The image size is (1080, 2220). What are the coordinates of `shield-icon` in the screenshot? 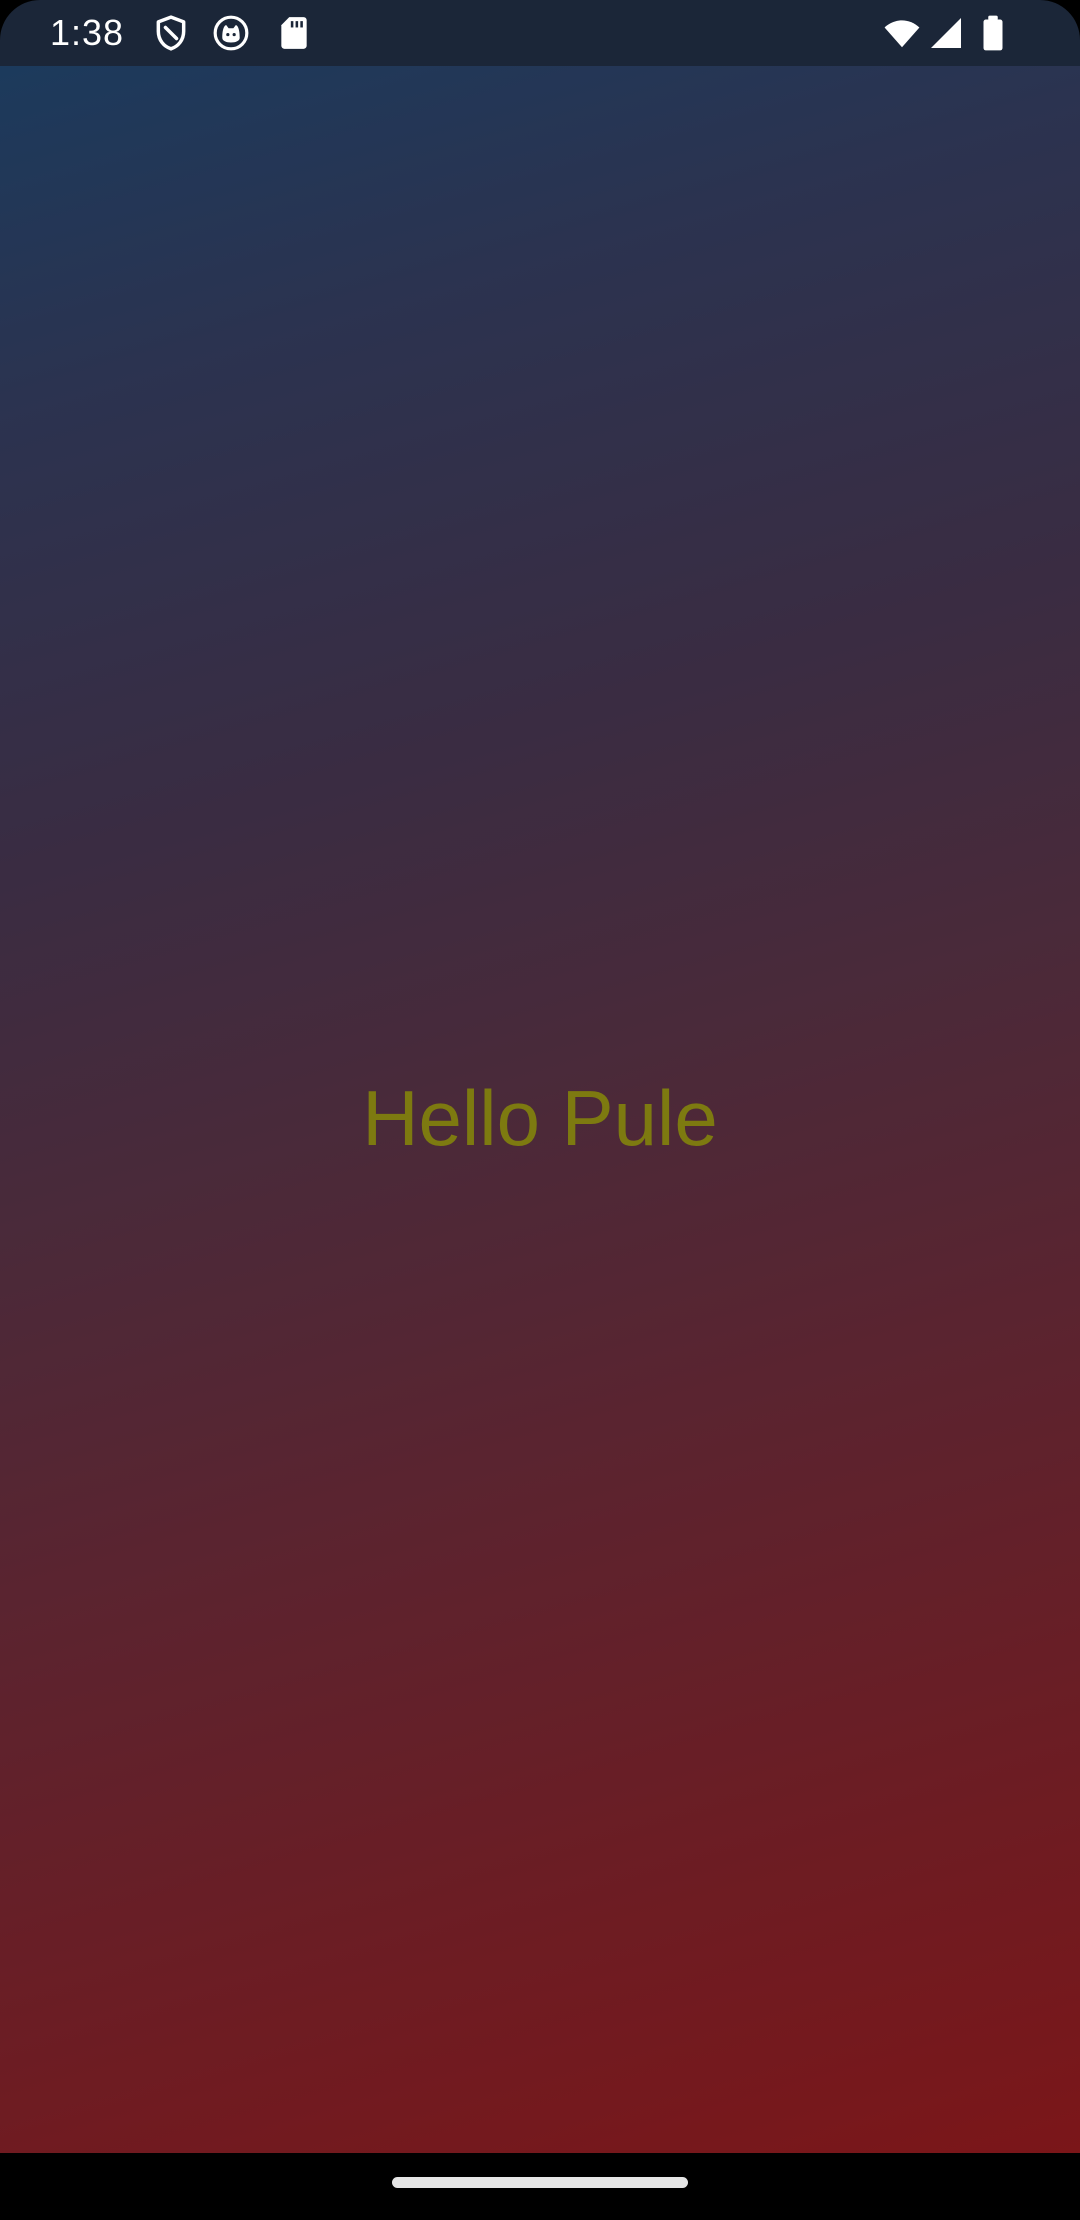 It's located at (171, 33).